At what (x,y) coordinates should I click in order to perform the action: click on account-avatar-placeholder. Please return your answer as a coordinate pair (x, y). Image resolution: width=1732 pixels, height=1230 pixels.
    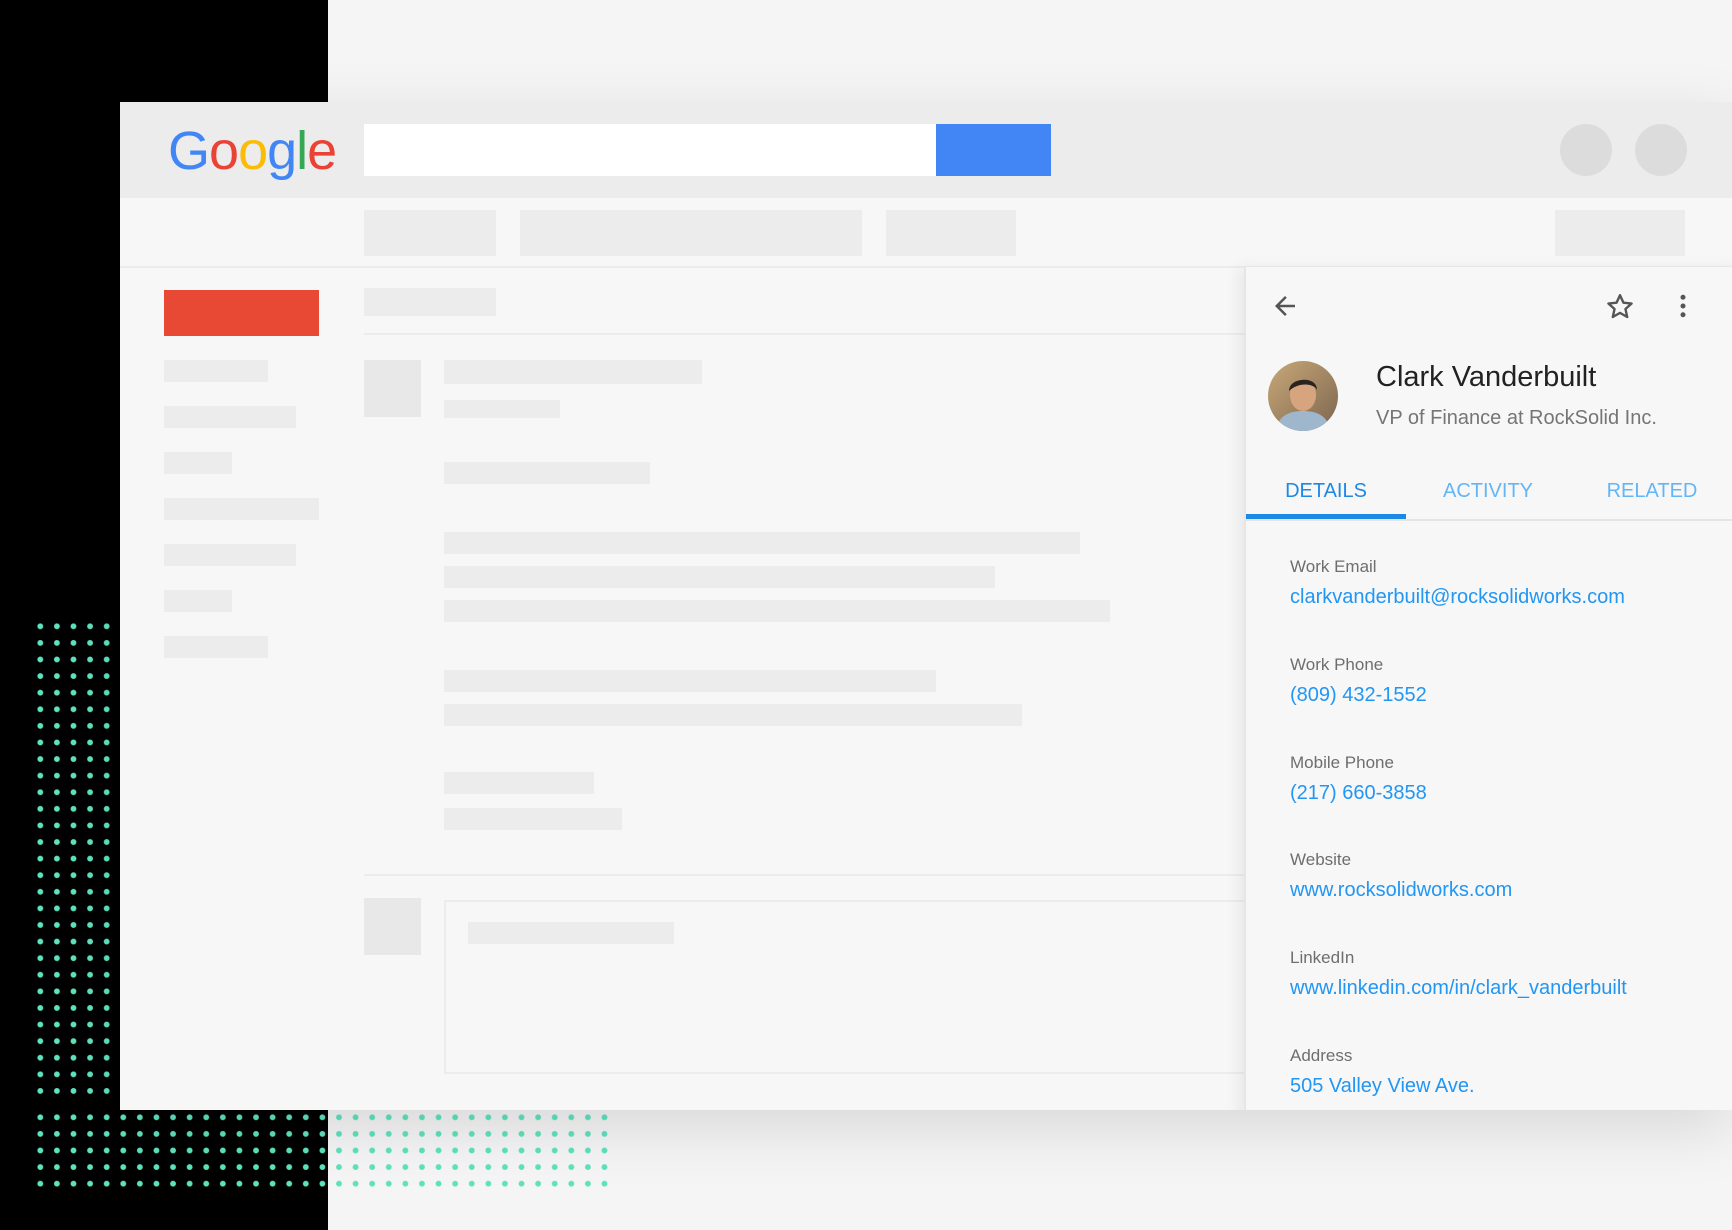
    Looking at the image, I should click on (1661, 150).